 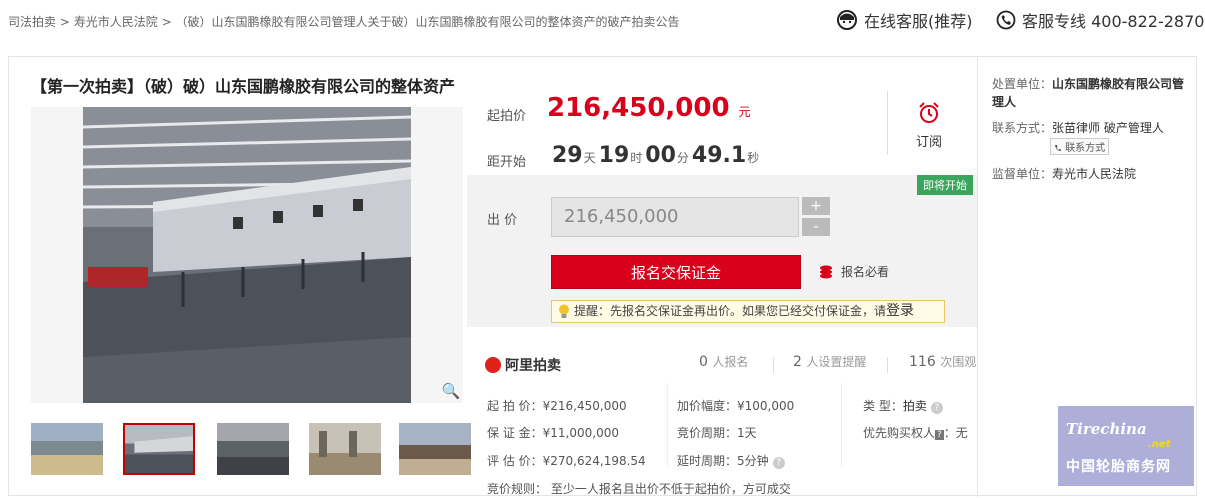 I want to click on auction-title: 【第一次拍卖】（破）破）山东国鹏橡胶有限公司的整体资产, so click(x=243, y=86).